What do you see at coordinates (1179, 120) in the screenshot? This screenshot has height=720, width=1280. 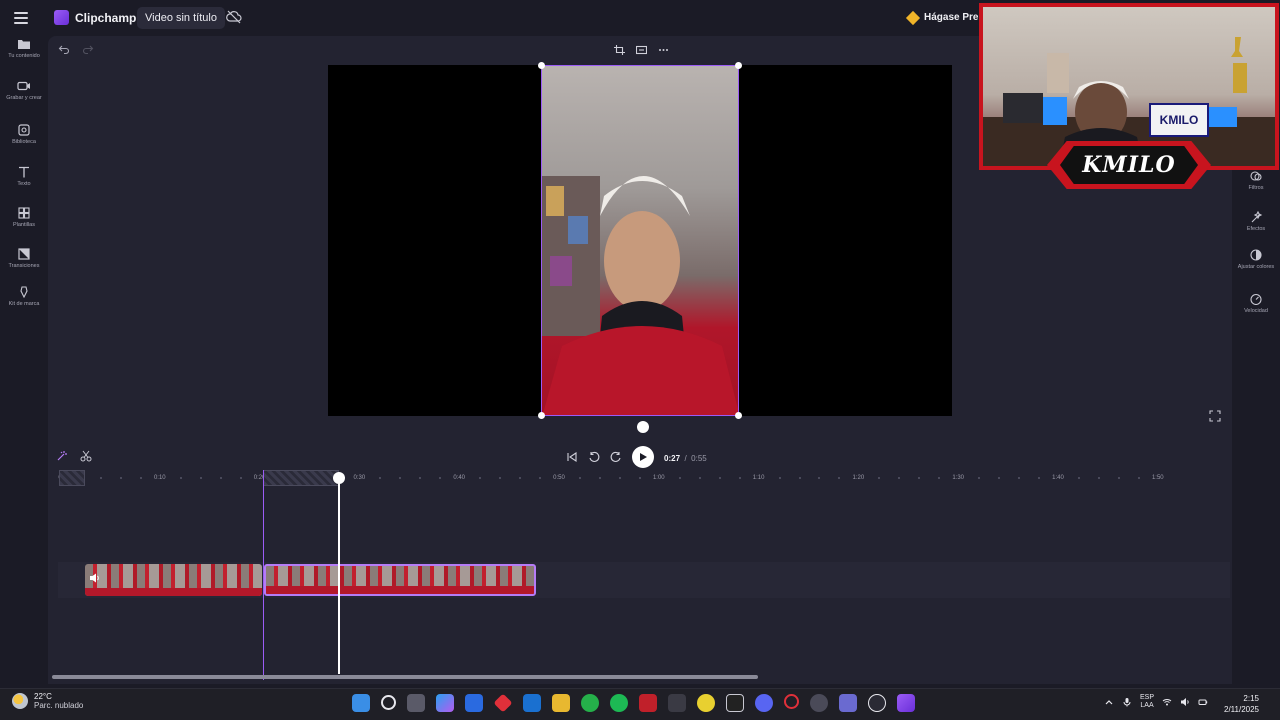 I see `webcam-sign: KMILO` at bounding box center [1179, 120].